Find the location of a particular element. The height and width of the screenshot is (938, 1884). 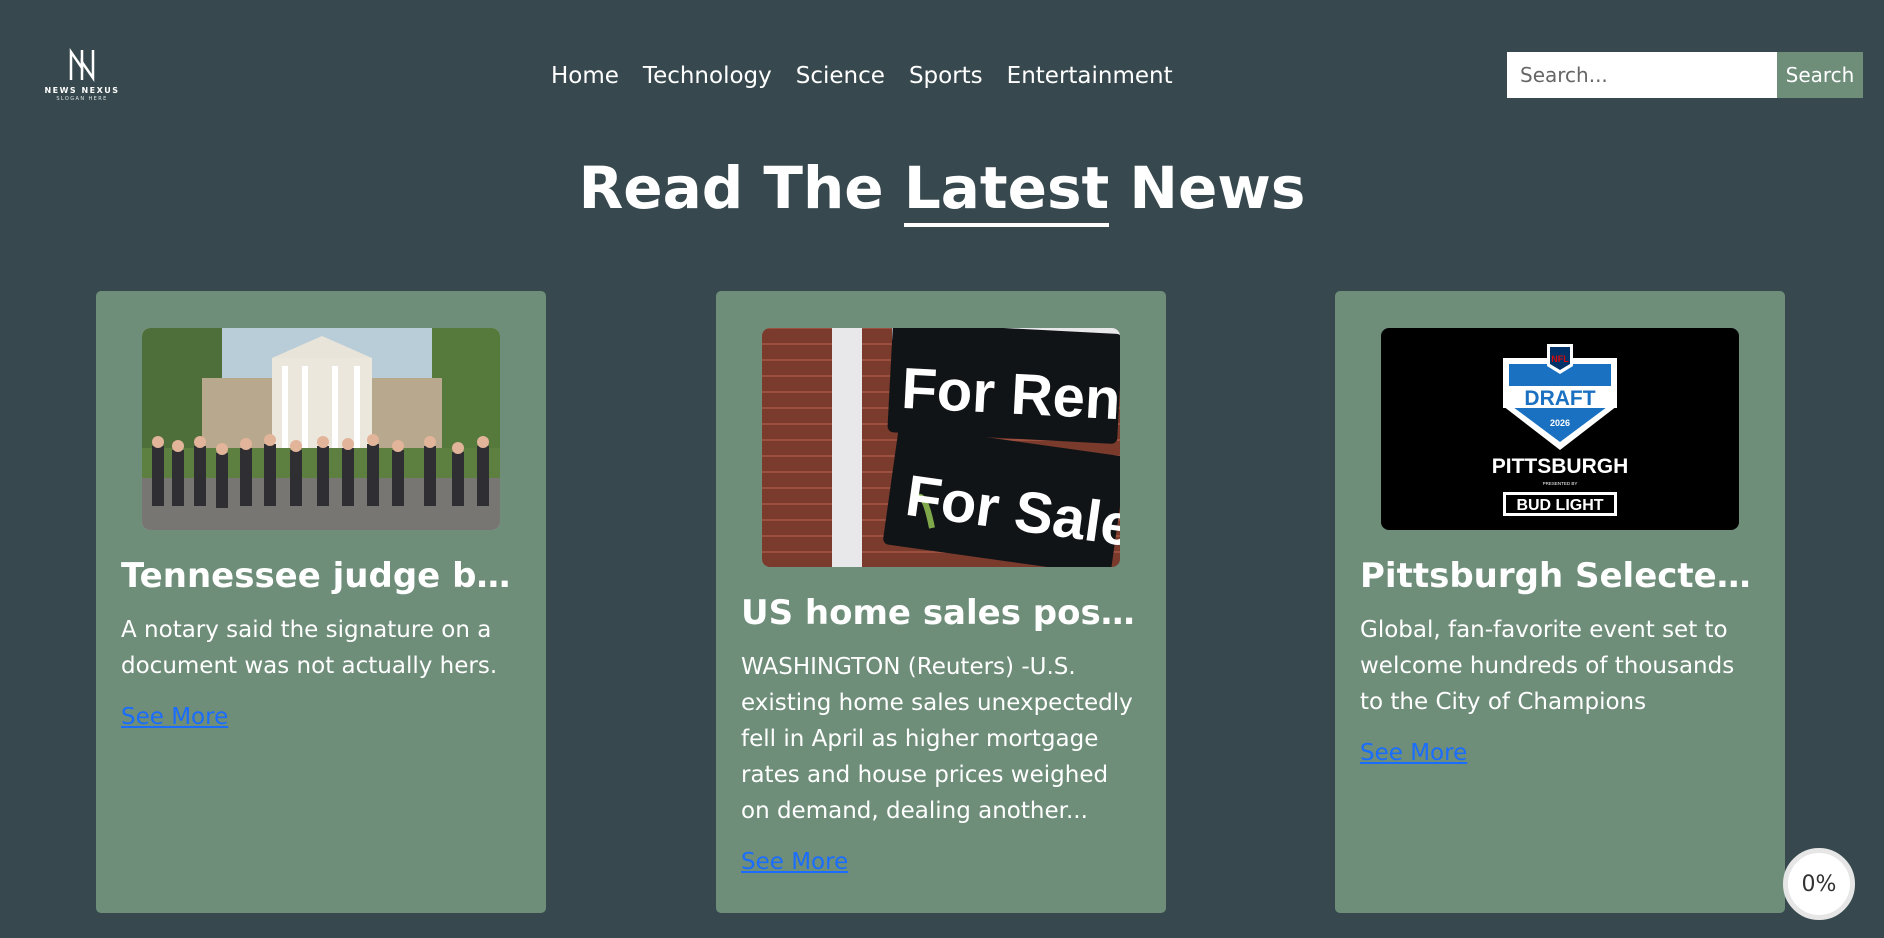

nav-entertainment: Entertainment is located at coordinates (1090, 76).